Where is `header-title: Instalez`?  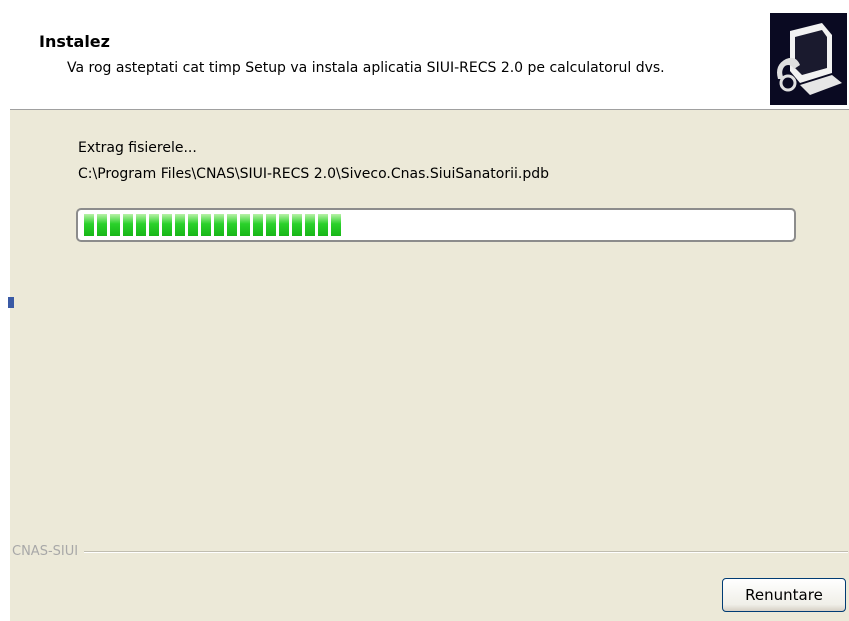 header-title: Instalez is located at coordinates (74, 41).